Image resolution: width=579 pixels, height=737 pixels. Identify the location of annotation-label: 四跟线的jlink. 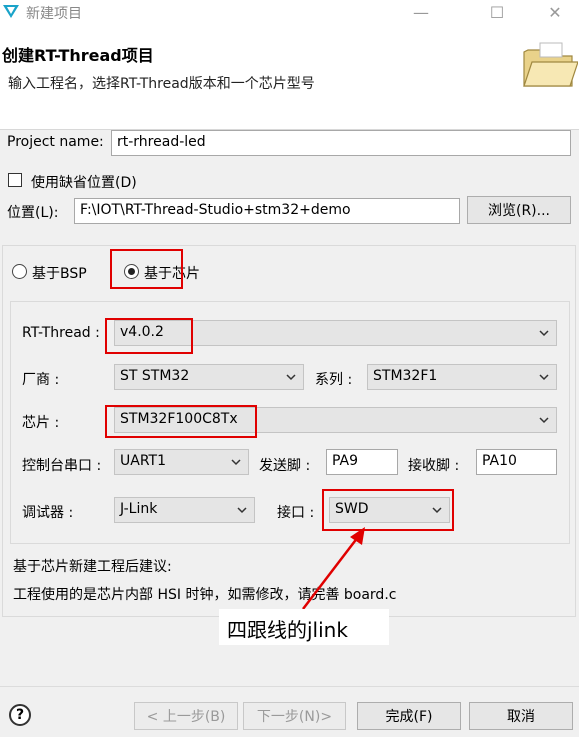
(304, 627).